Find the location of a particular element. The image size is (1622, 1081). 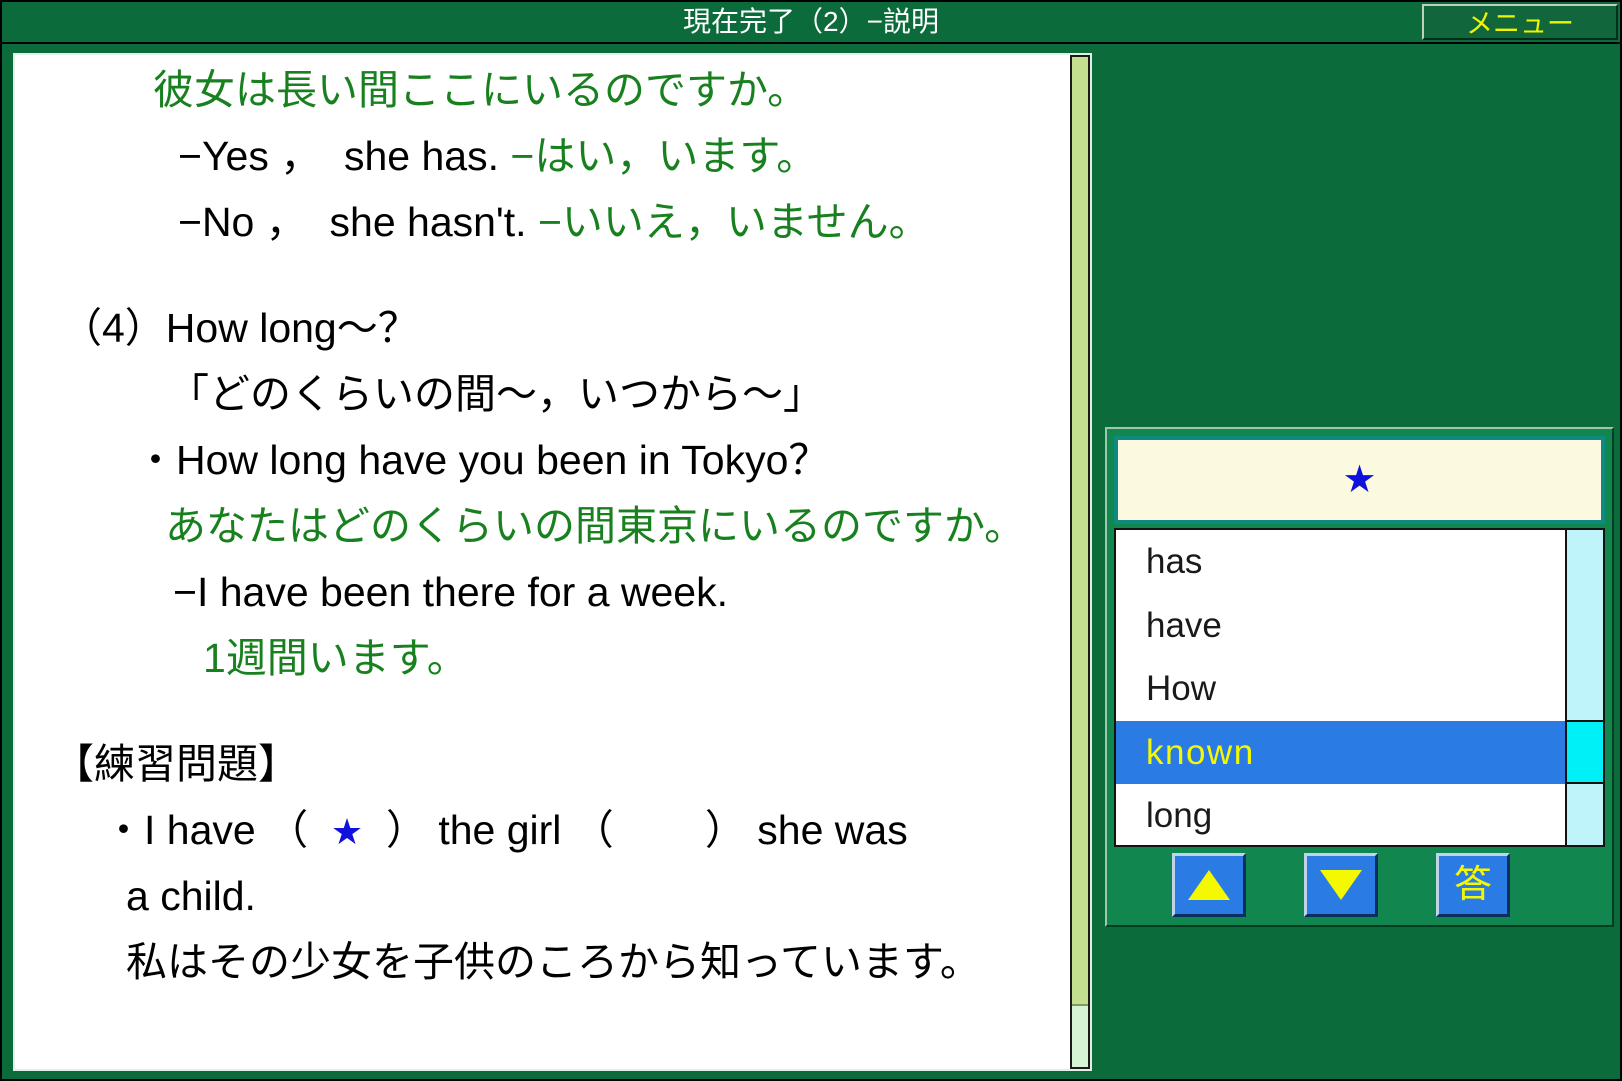

lesson-text-run: a child. is located at coordinates (191, 896).